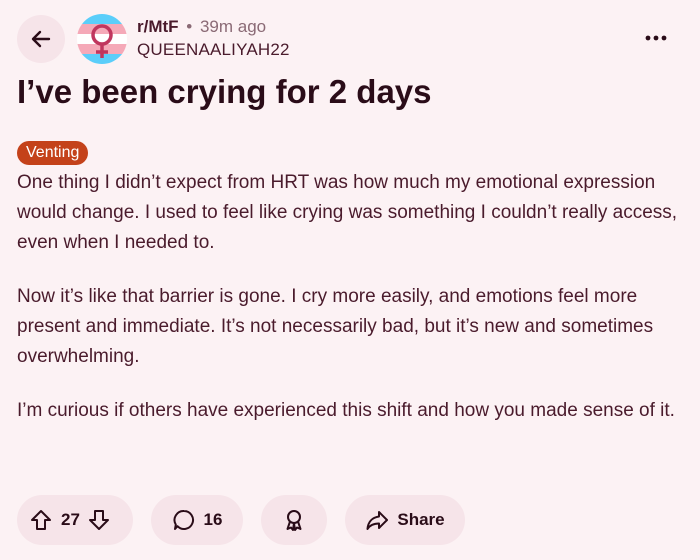  Describe the element at coordinates (377, 520) in the screenshot. I see `share-arrow-icon` at that location.